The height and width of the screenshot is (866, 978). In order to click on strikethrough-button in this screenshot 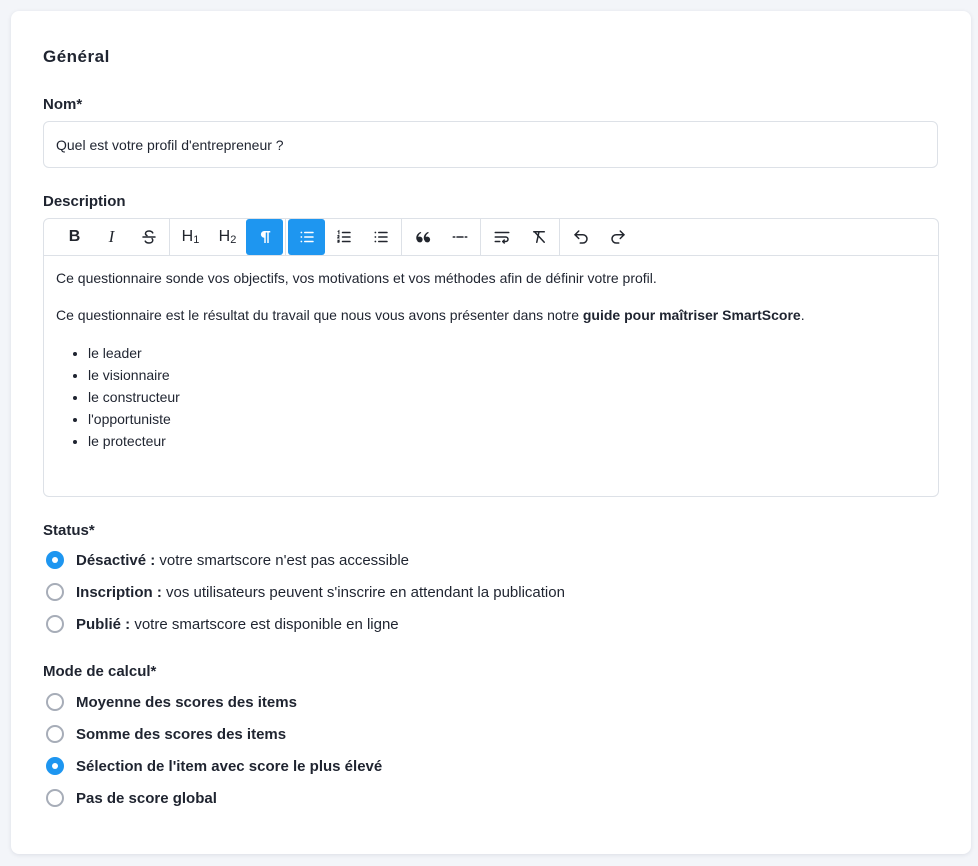, I will do `click(148, 237)`.